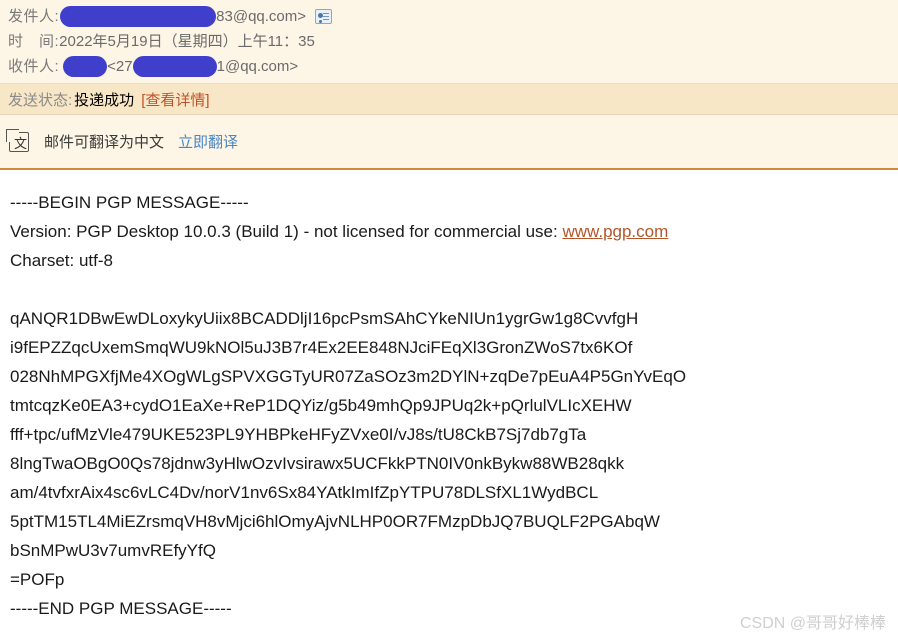 Image resolution: width=898 pixels, height=641 pixels. Describe the element at coordinates (449, 142) in the screenshot. I see `translate-bar: 文 邮件可翻译为中文 立即翻译` at that location.